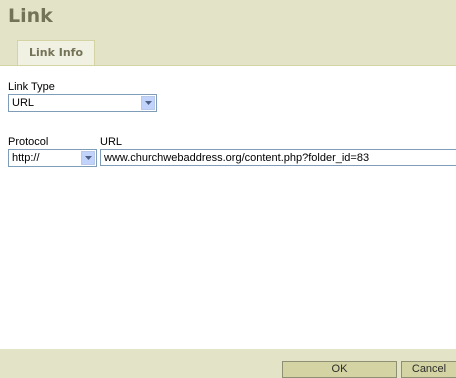 This screenshot has height=378, width=456. I want to click on cancel-button: Cancel, so click(428, 369).